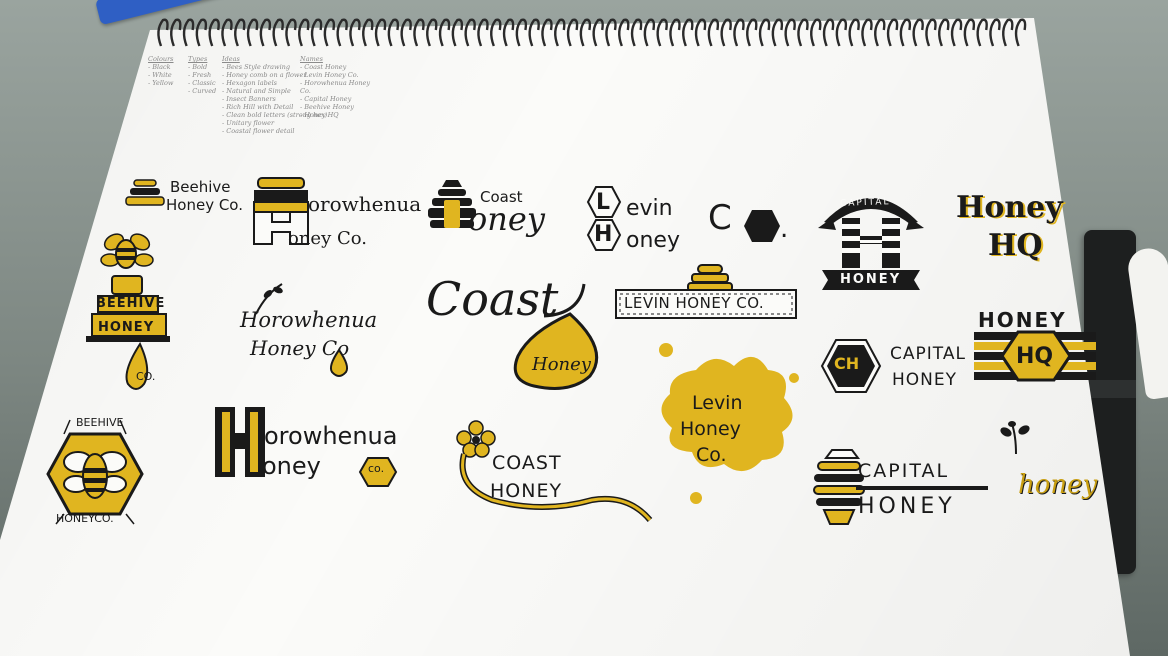 The height and width of the screenshot is (656, 1168). What do you see at coordinates (200, 187) in the screenshot?
I see `beehive-1-line1: Beehive` at bounding box center [200, 187].